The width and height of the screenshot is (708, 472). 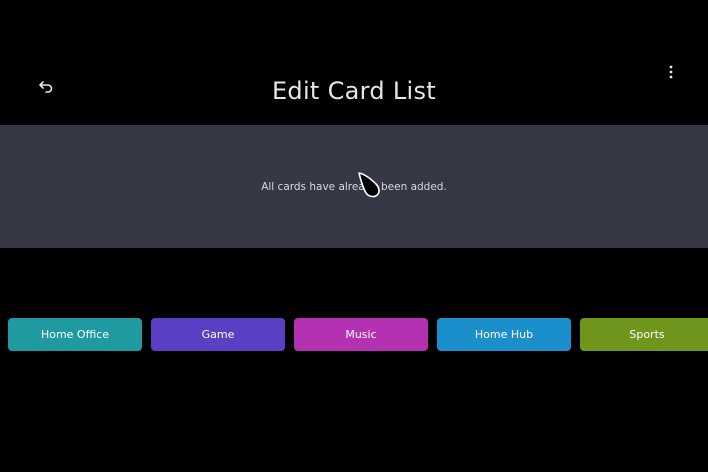 I want to click on card-label: Music, so click(x=361, y=334).